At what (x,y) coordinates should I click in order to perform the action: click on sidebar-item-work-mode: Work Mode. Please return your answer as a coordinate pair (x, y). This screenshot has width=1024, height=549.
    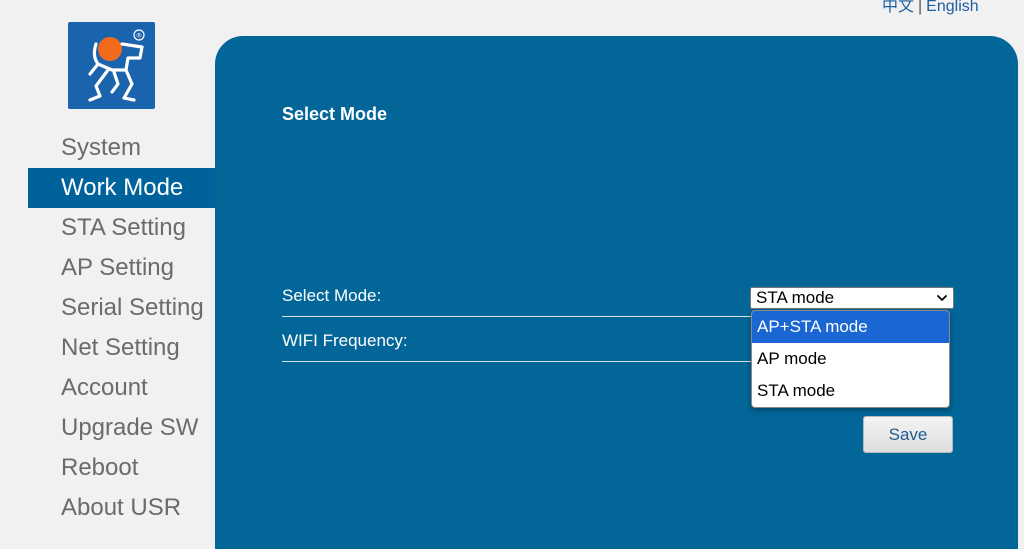
    Looking at the image, I should click on (121, 188).